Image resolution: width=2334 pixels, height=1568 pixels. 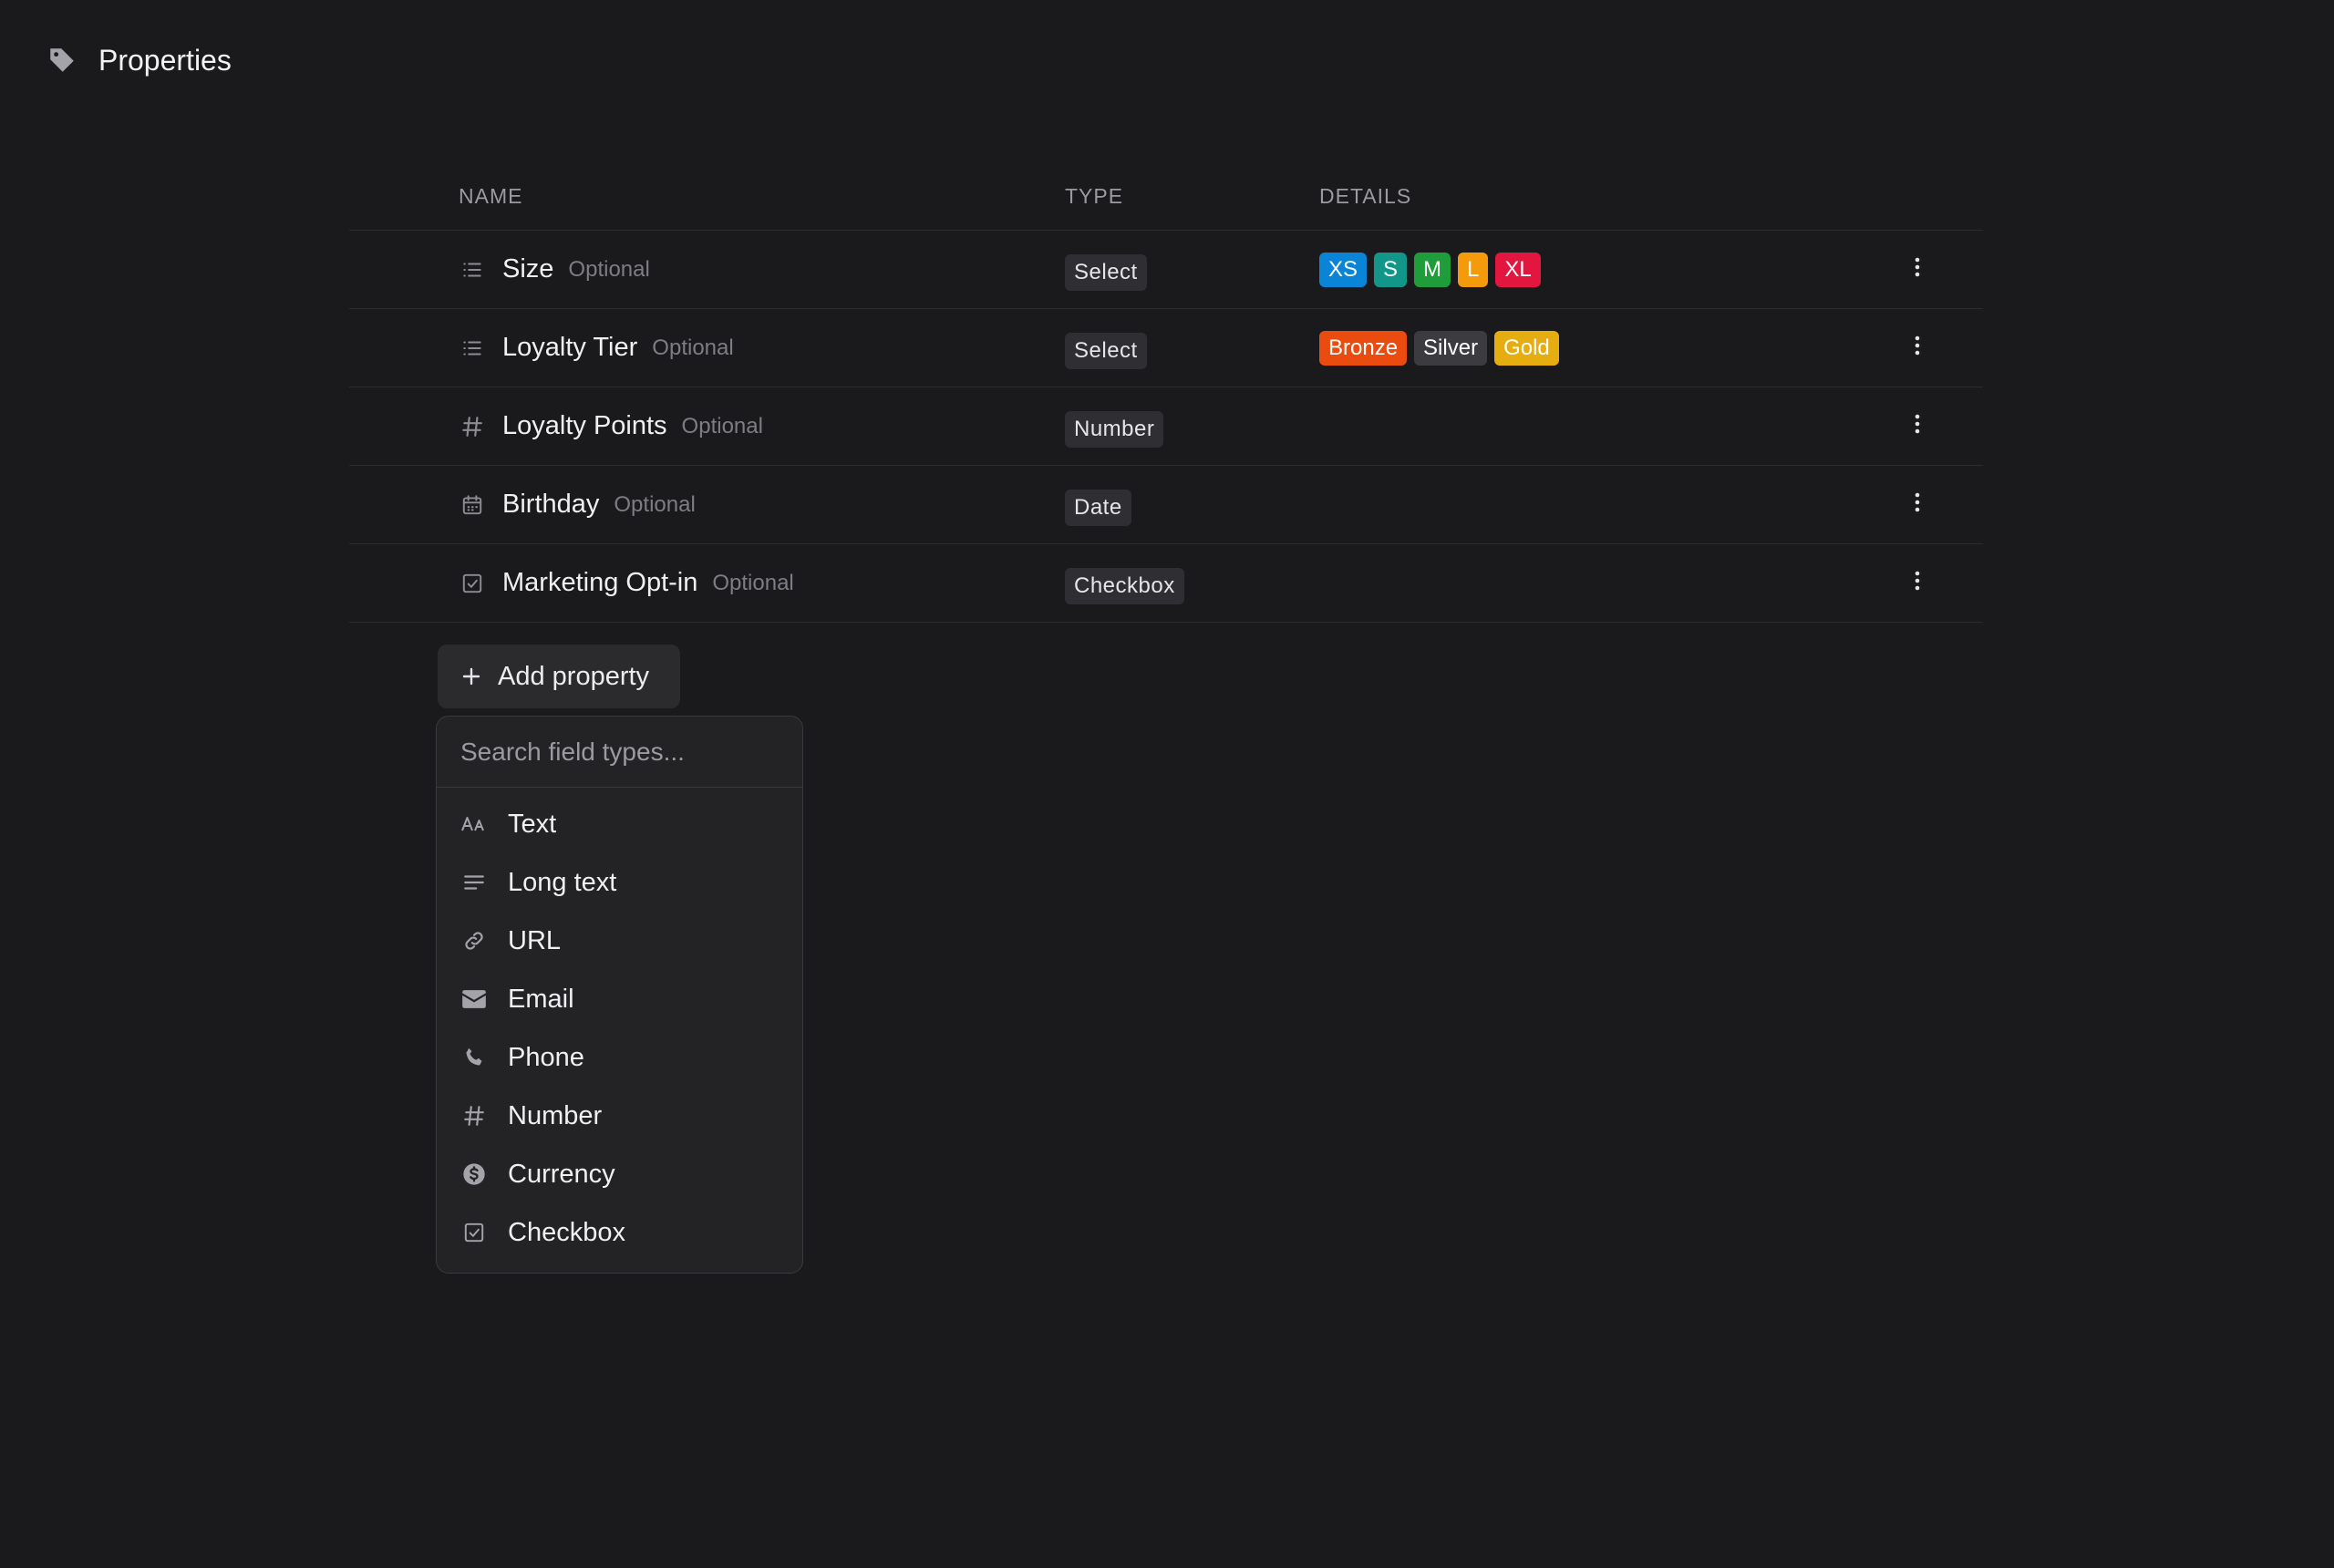 I want to click on field-type-label: Currency, so click(x=561, y=1174).